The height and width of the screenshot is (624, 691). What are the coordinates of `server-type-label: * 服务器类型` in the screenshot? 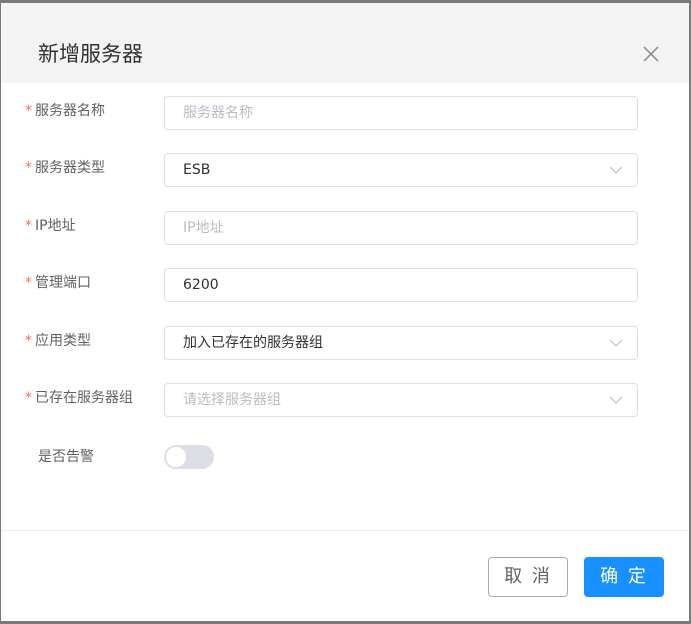 It's located at (65, 168).